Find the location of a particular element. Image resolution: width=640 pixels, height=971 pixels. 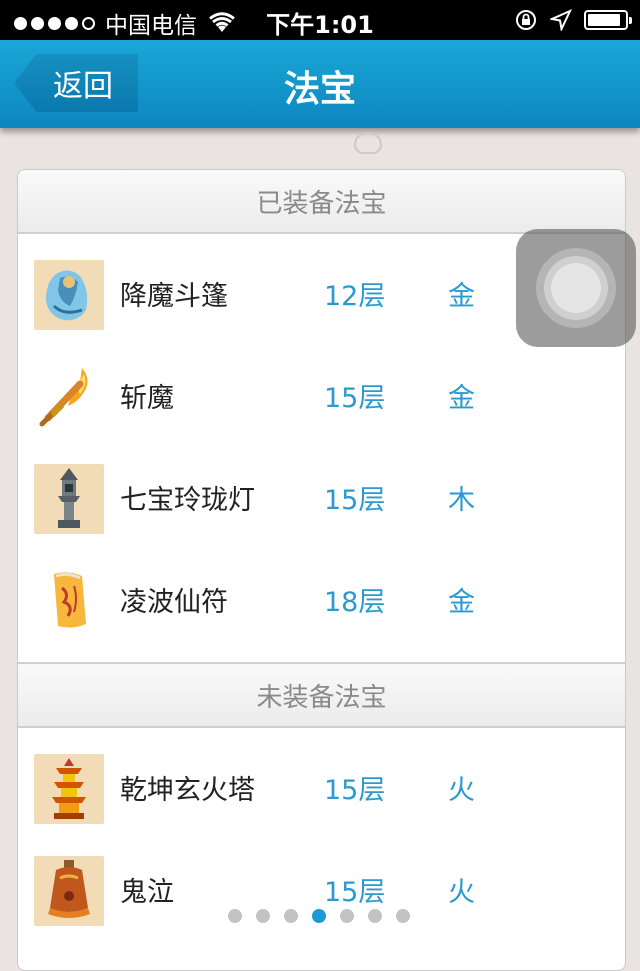

item-name: 降魔斗篷 is located at coordinates (174, 296).